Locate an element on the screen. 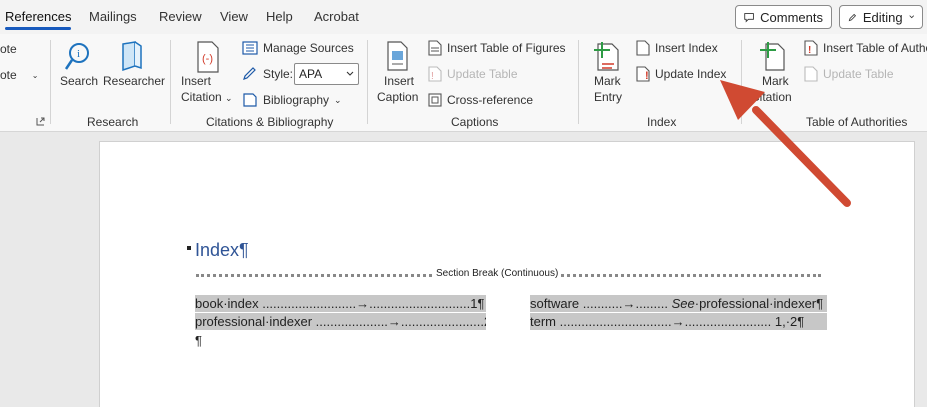  cross-reference-icon is located at coordinates (435, 100).